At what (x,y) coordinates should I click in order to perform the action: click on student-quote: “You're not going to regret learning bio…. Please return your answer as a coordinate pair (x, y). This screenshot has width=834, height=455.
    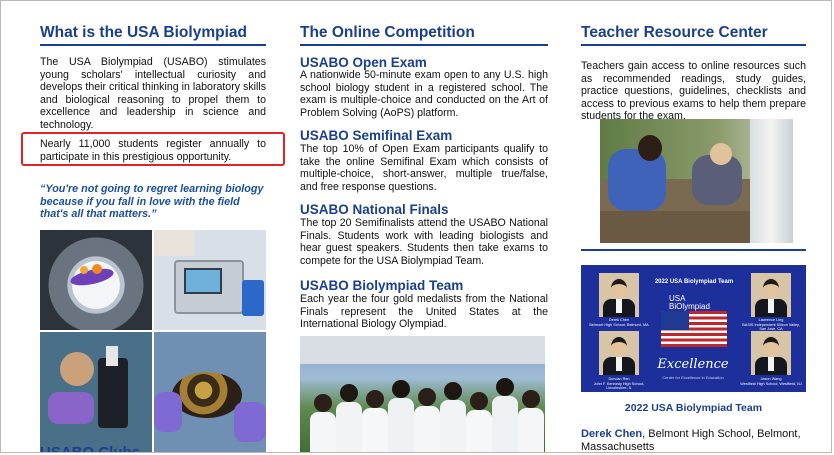
    Looking at the image, I should click on (152, 202).